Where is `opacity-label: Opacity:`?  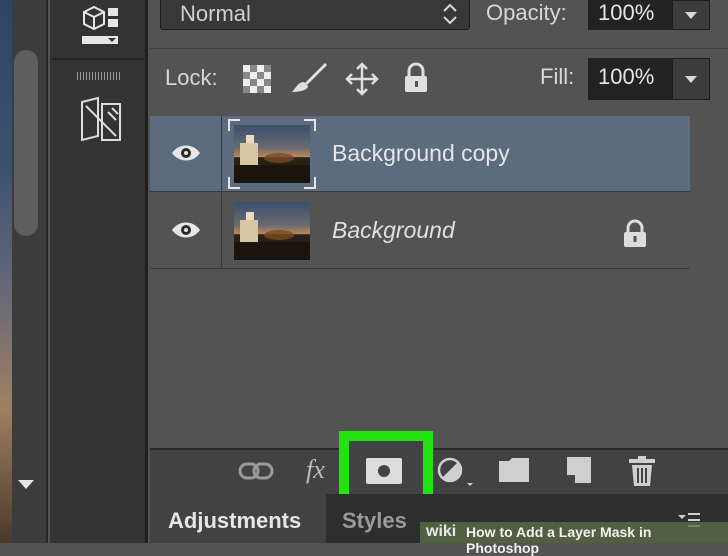 opacity-label: Opacity: is located at coordinates (526, 12).